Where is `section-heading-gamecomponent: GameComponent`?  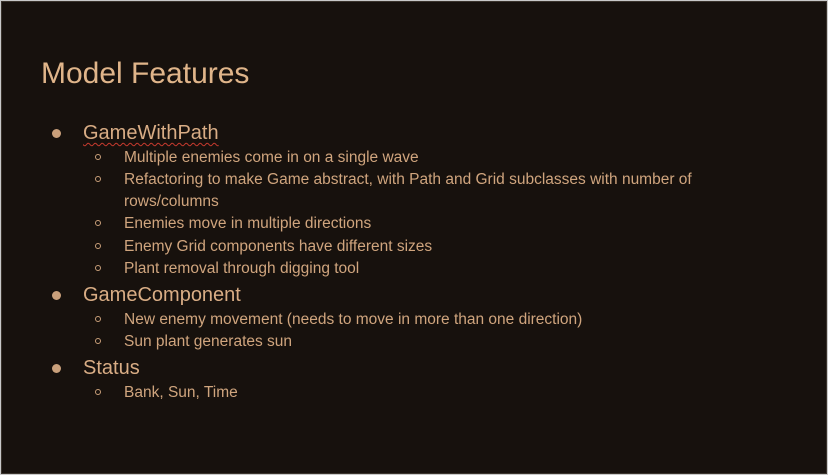
section-heading-gamecomponent: GameComponent is located at coordinates (162, 295).